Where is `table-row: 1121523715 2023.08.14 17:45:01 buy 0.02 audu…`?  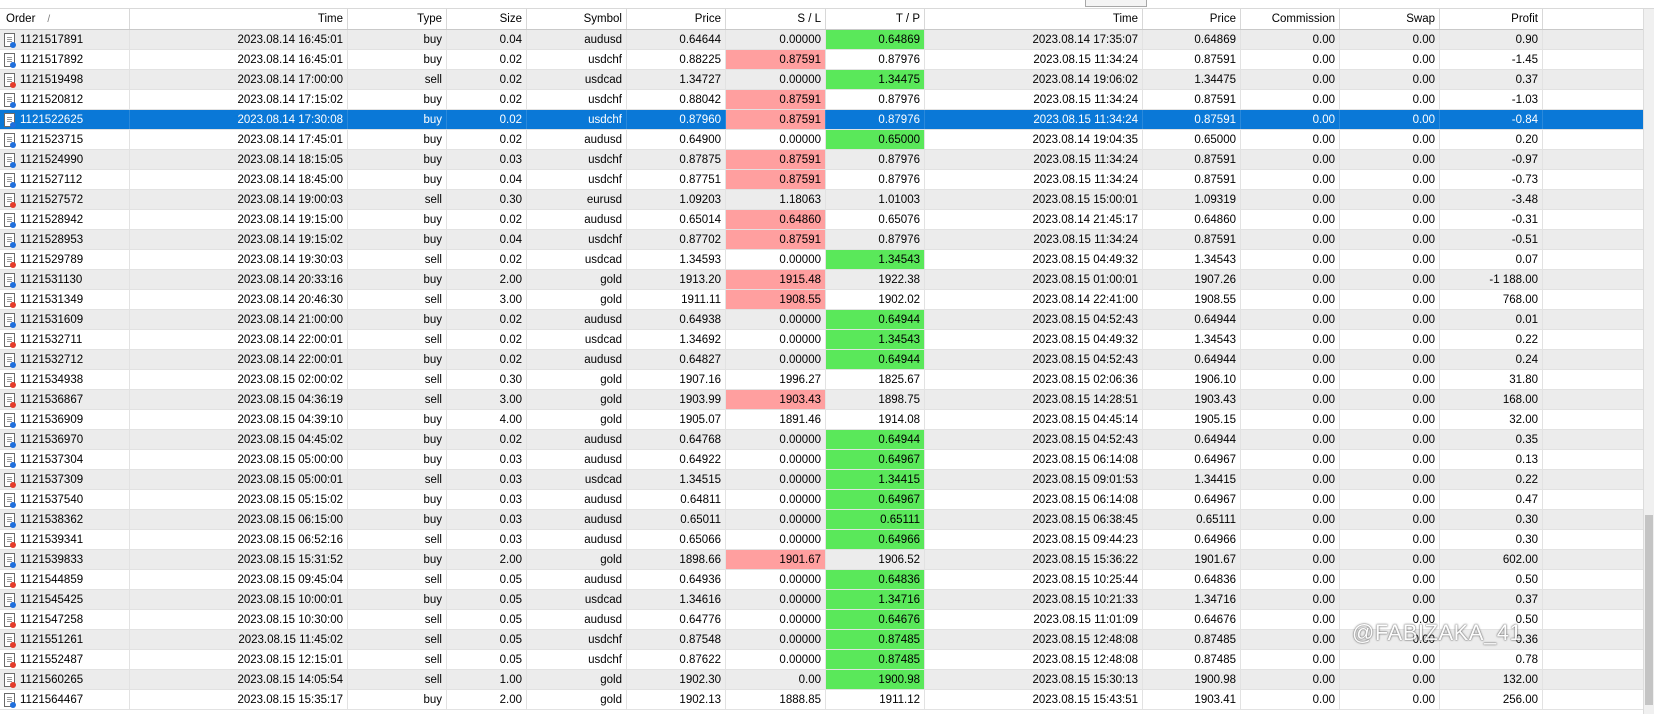 table-row: 1121523715 2023.08.14 17:45:01 buy 0.02 audu… is located at coordinates (821, 140).